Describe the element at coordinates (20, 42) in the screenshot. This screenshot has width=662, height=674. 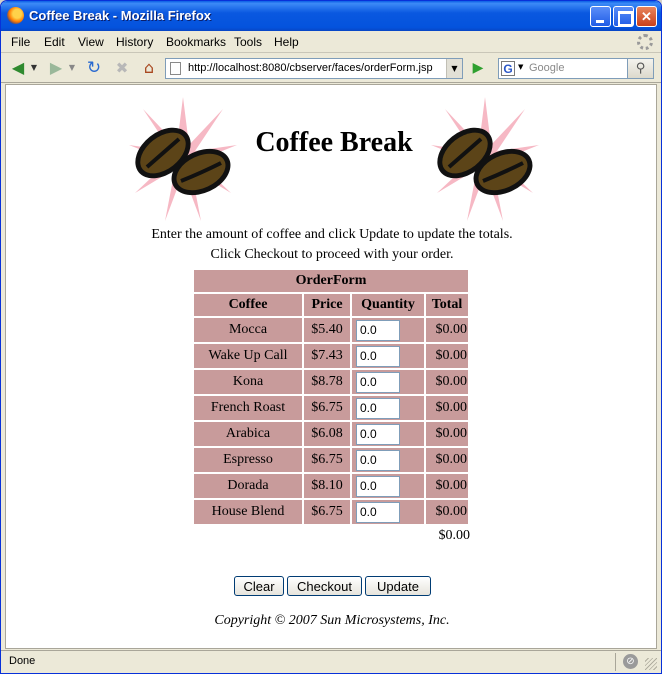
I see `menu-file: File` at that location.